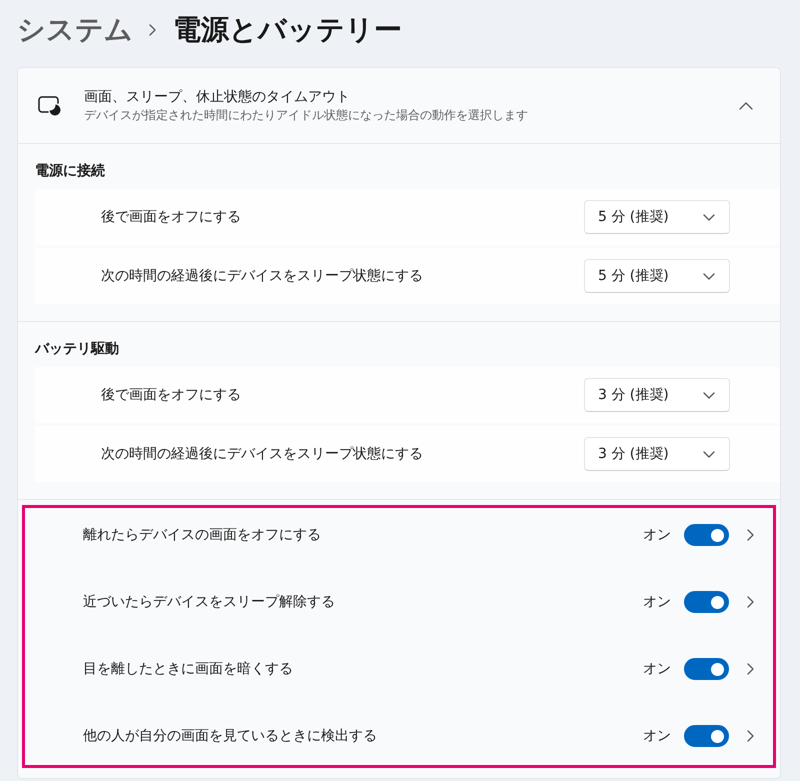  What do you see at coordinates (217, 97) in the screenshot?
I see `card-title: 画面、スリープ、休止状態のタイムアウト` at bounding box center [217, 97].